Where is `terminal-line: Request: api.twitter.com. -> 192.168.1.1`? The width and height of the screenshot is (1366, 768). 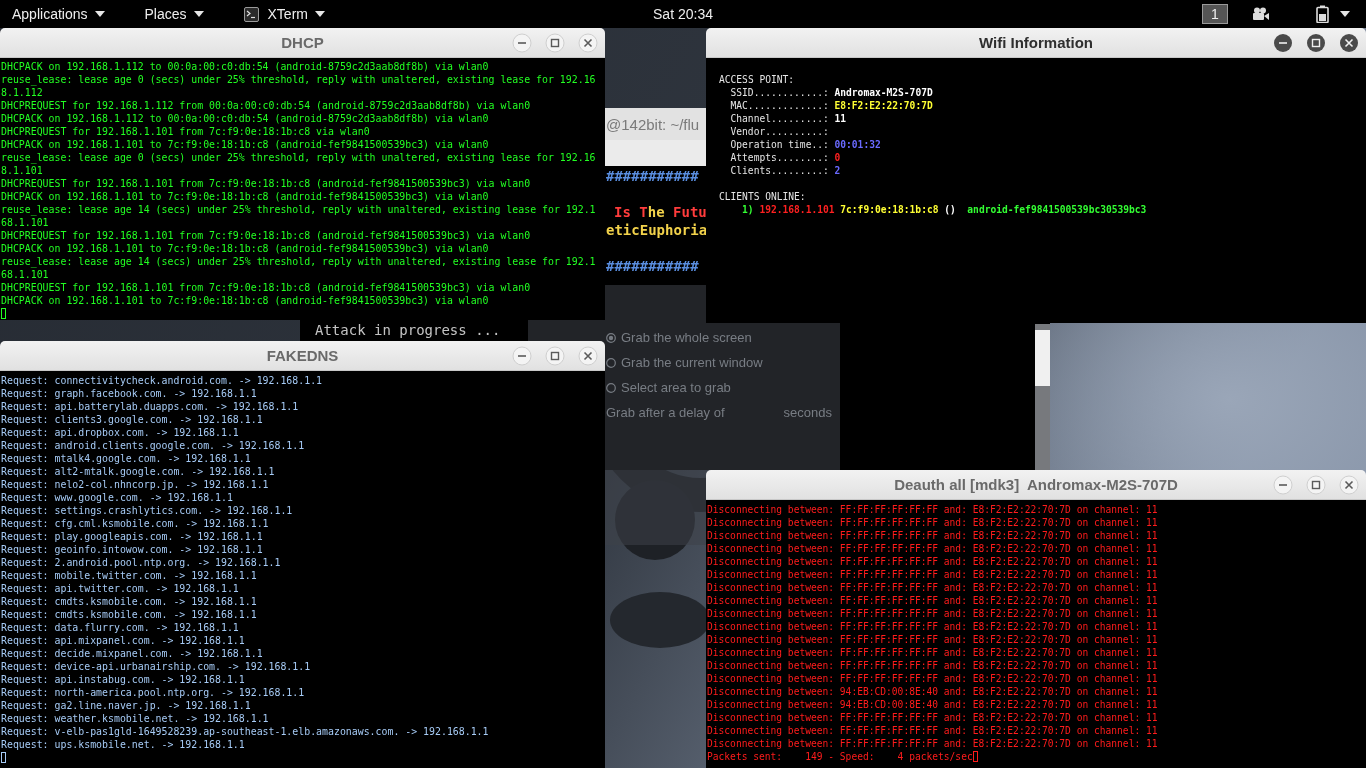 terminal-line: Request: api.twitter.com. -> 192.168.1.1 is located at coordinates (120, 588).